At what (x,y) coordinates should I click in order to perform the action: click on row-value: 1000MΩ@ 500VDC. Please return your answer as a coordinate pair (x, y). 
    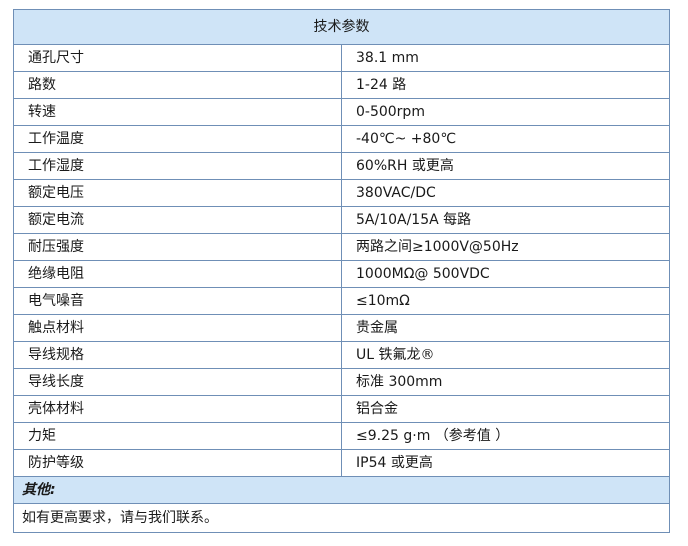
    Looking at the image, I should click on (505, 274).